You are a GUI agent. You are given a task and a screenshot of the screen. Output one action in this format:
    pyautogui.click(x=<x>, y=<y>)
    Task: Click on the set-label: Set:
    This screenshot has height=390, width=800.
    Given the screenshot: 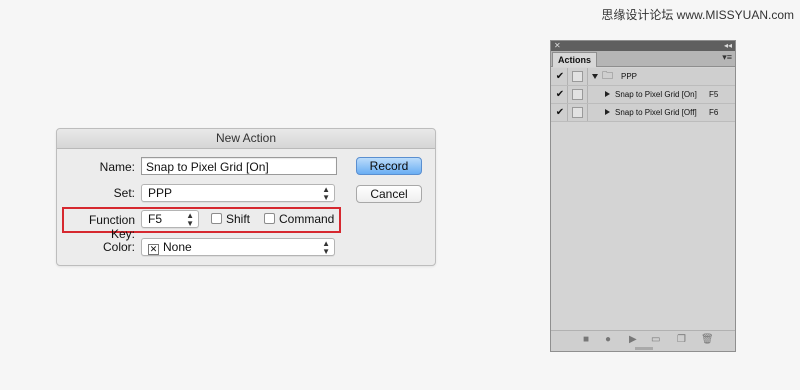 What is the action you would take?
    pyautogui.click(x=124, y=193)
    